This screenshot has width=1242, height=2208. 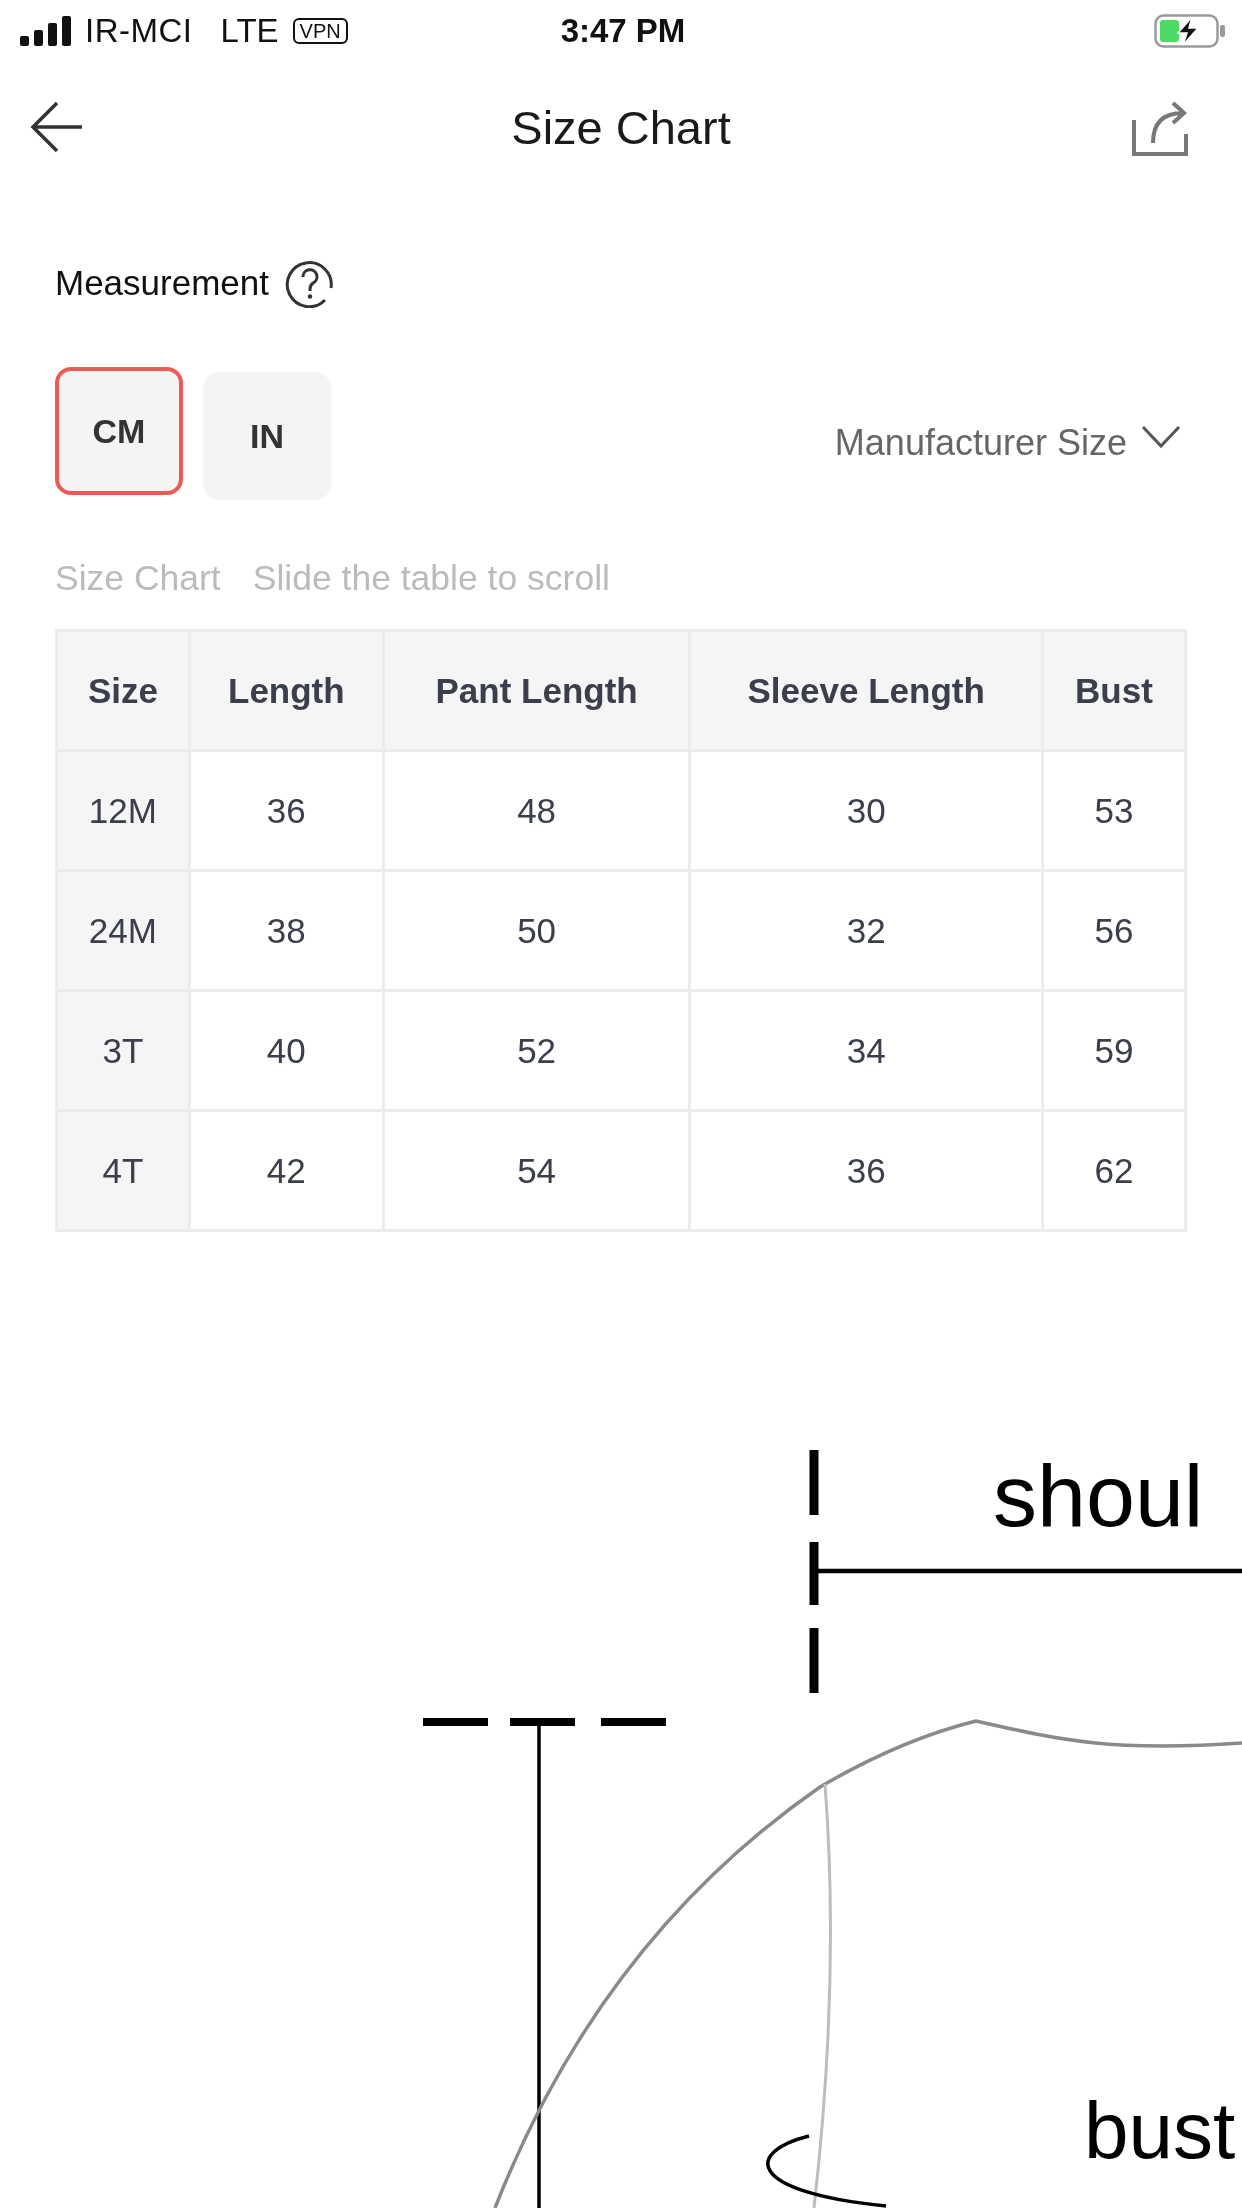 What do you see at coordinates (123, 930) in the screenshot?
I see `size-cell: 24M` at bounding box center [123, 930].